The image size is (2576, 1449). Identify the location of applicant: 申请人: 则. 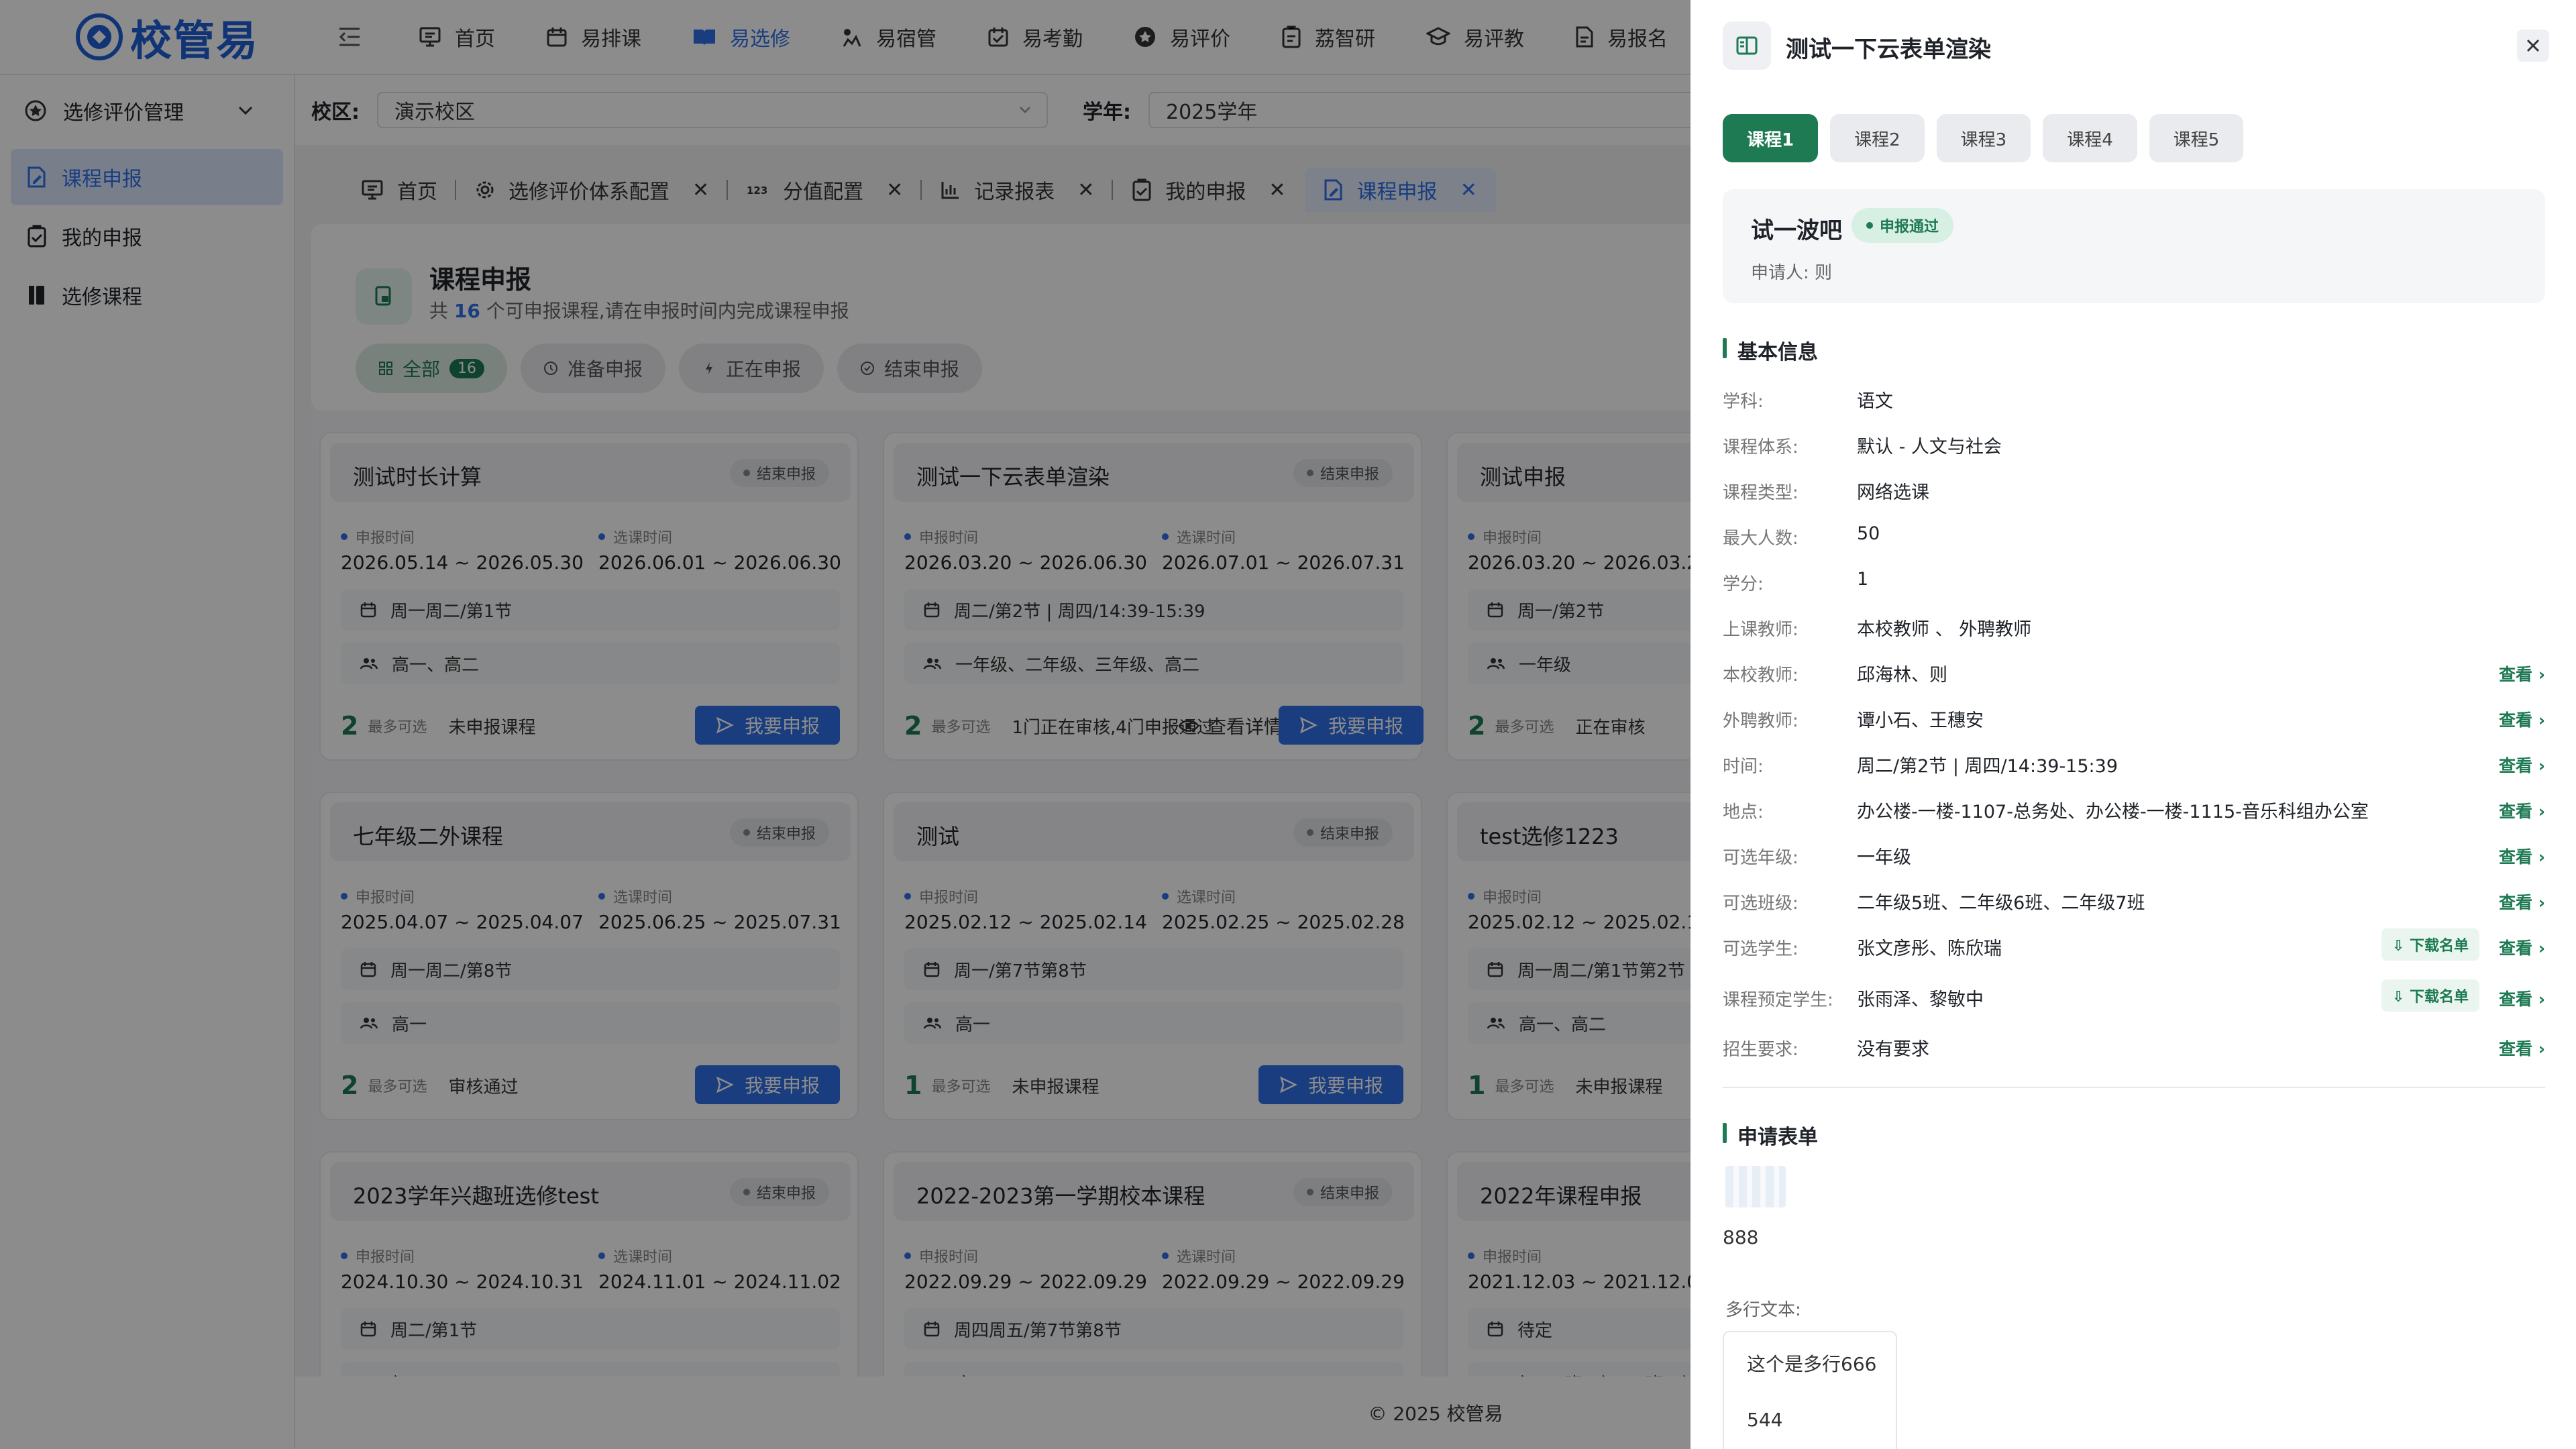
(1792, 273).